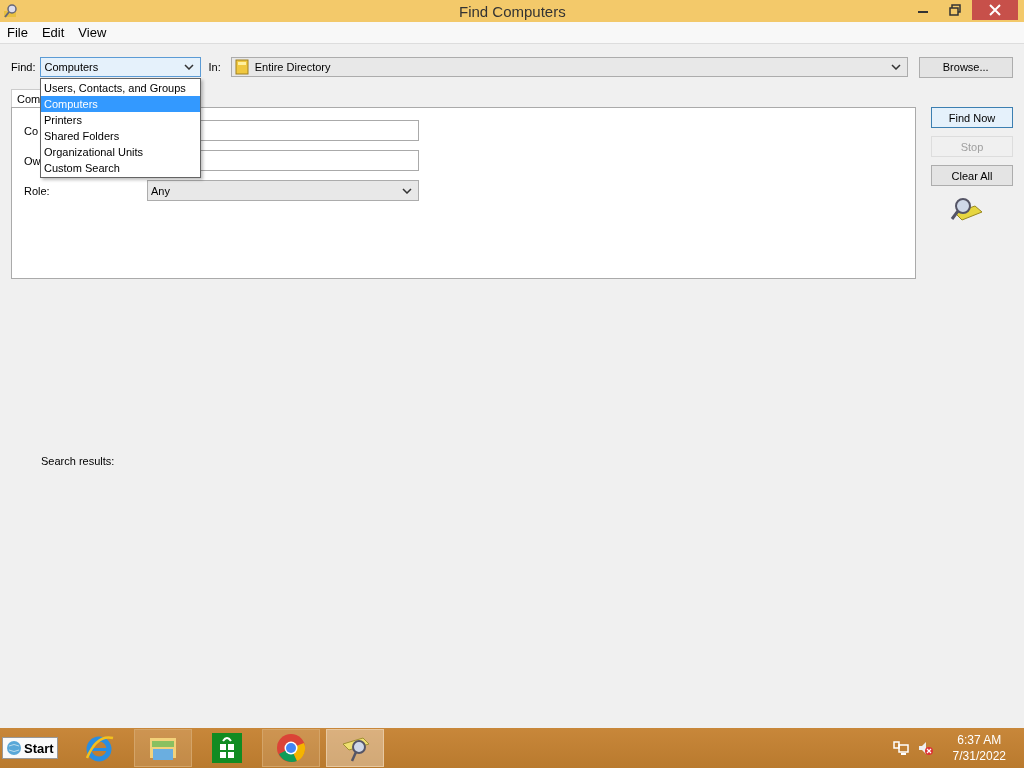 This screenshot has width=1024, height=768. What do you see at coordinates (23, 67) in the screenshot?
I see `find-label: Find:` at bounding box center [23, 67].